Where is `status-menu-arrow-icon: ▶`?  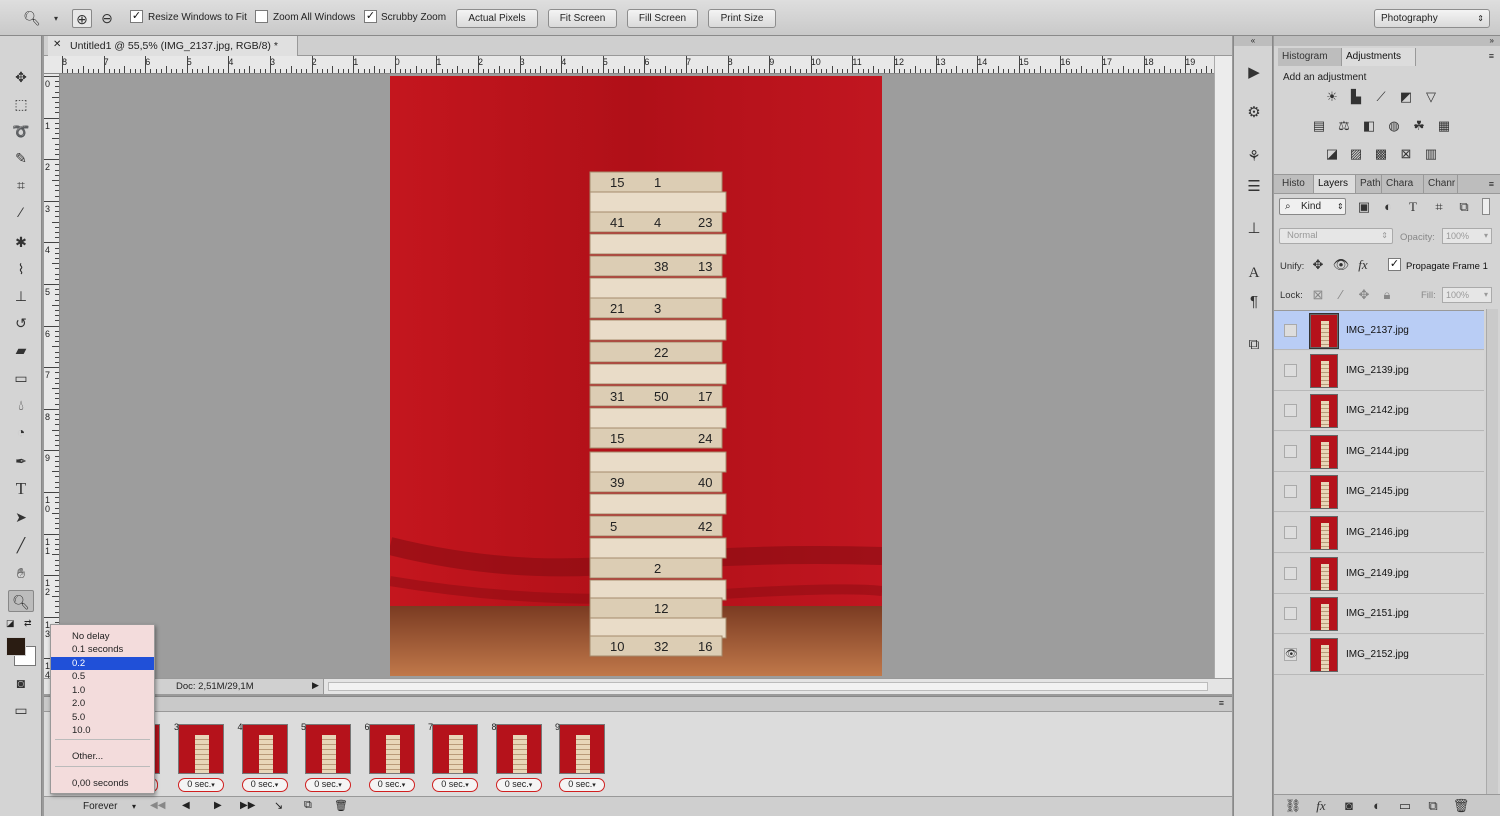
status-menu-arrow-icon: ▶ is located at coordinates (315, 685).